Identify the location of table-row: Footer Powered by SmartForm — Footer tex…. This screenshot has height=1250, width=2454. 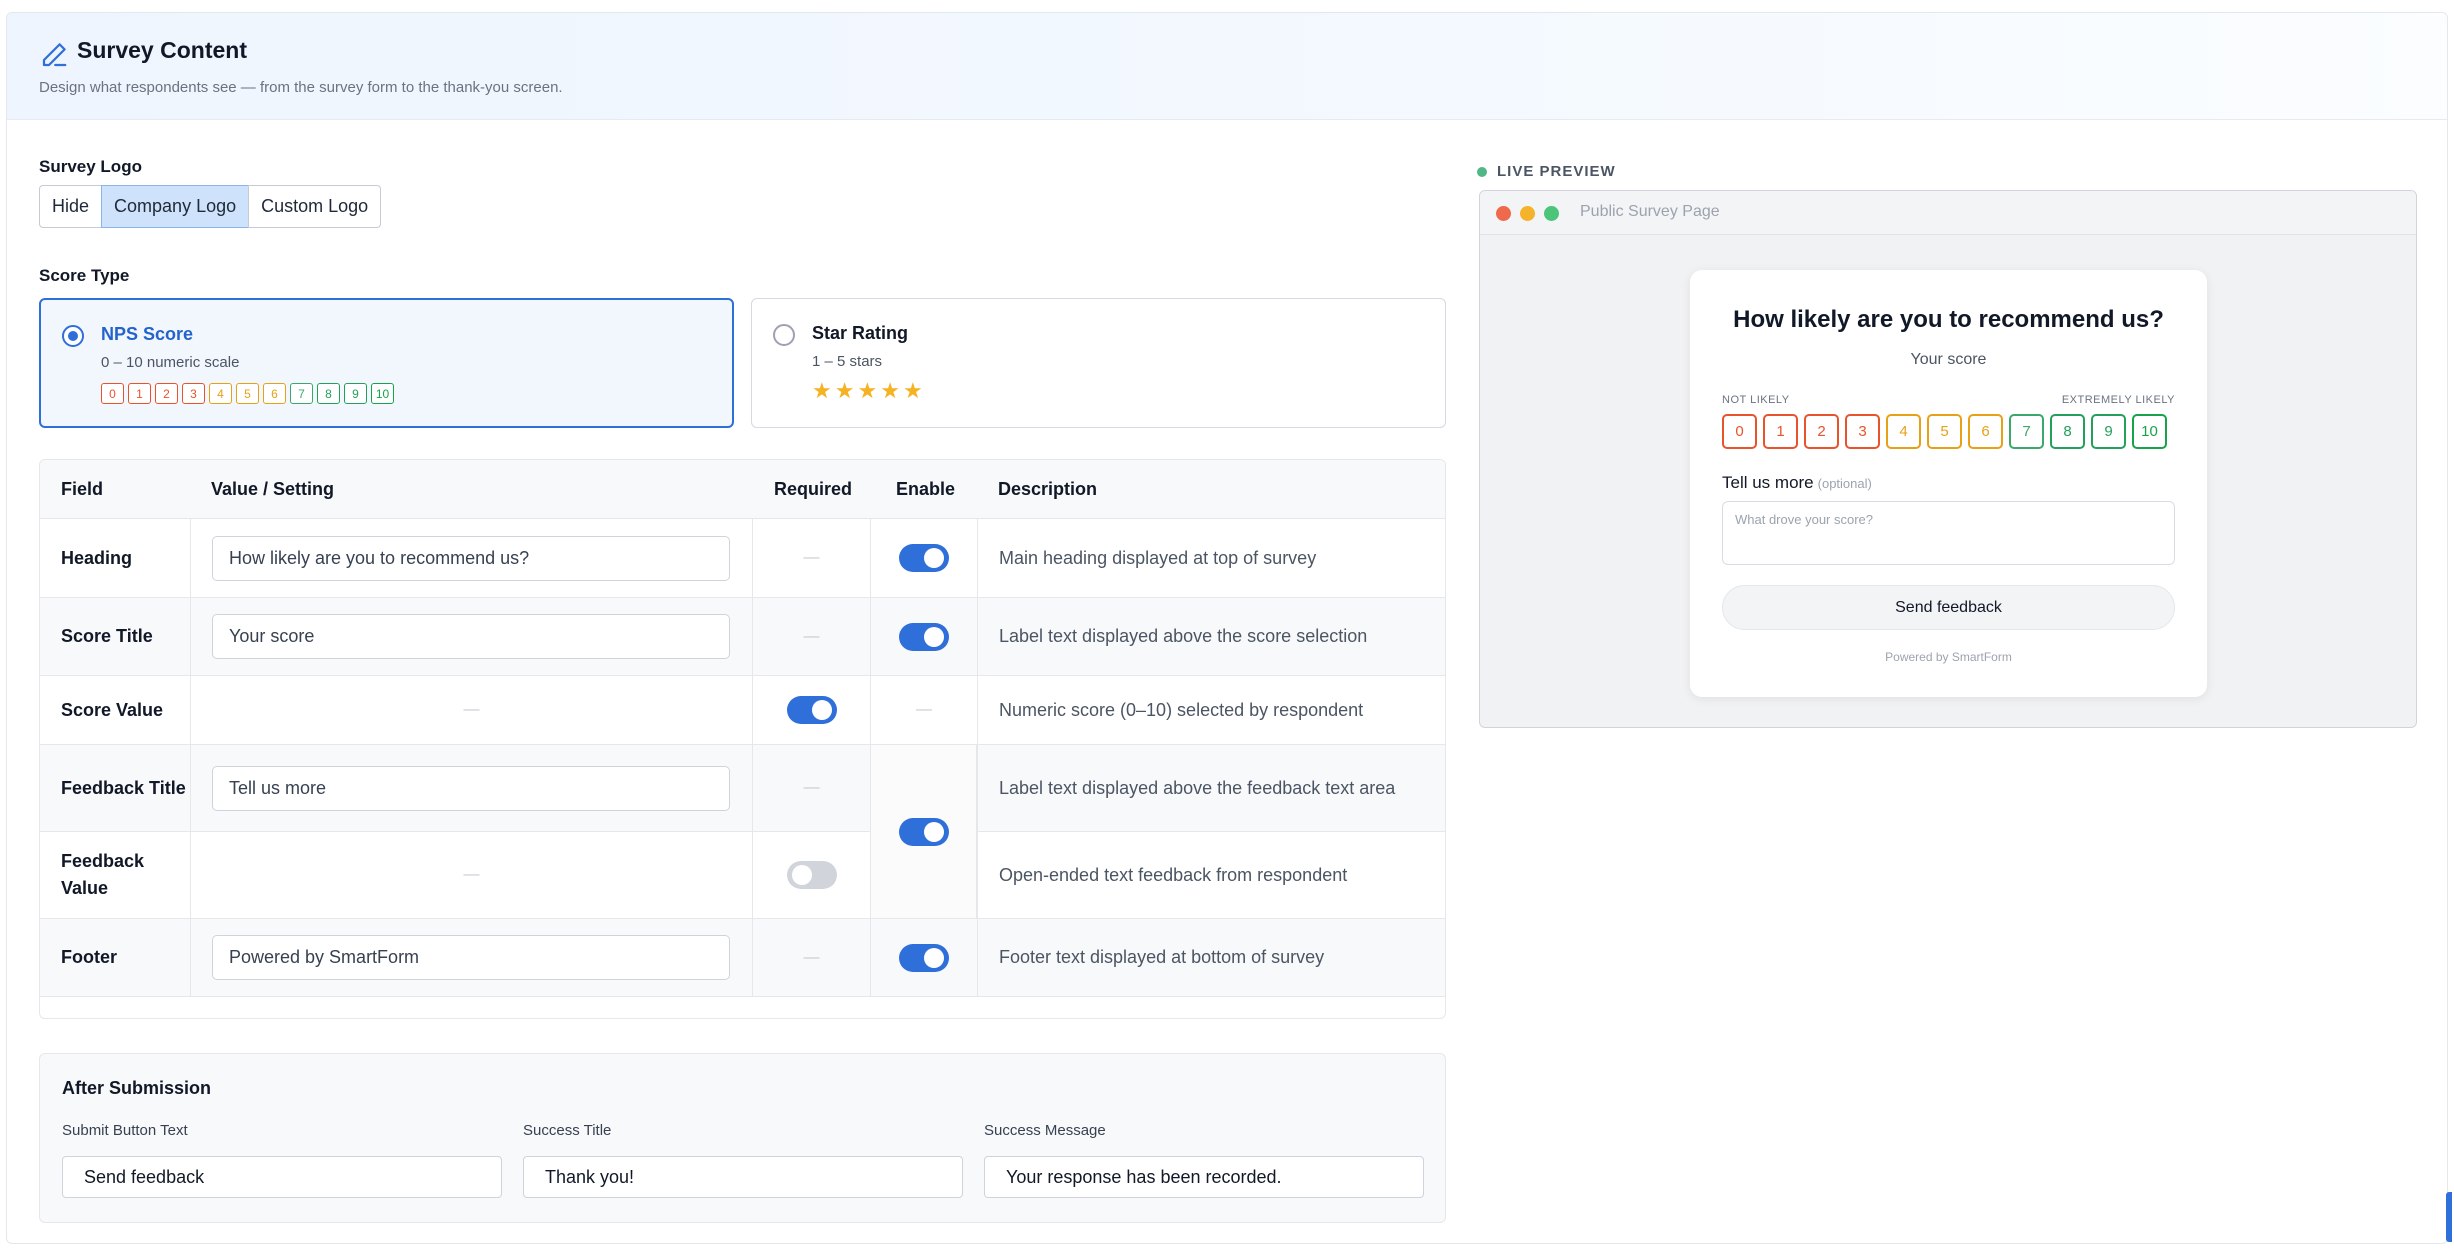
(742, 958).